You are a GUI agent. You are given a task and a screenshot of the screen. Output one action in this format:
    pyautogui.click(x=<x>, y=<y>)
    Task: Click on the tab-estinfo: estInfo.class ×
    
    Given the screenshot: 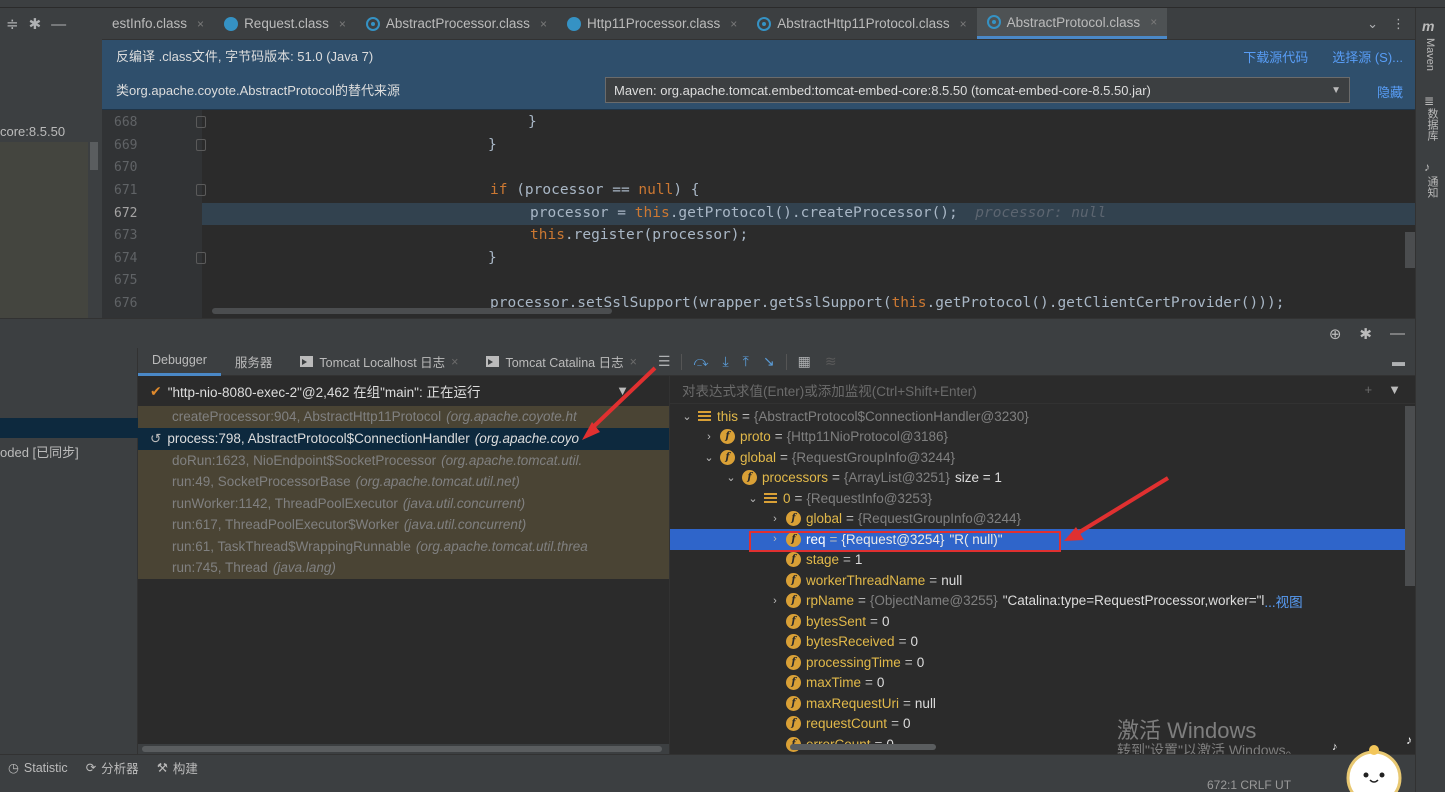 What is the action you would take?
    pyautogui.click(x=158, y=23)
    